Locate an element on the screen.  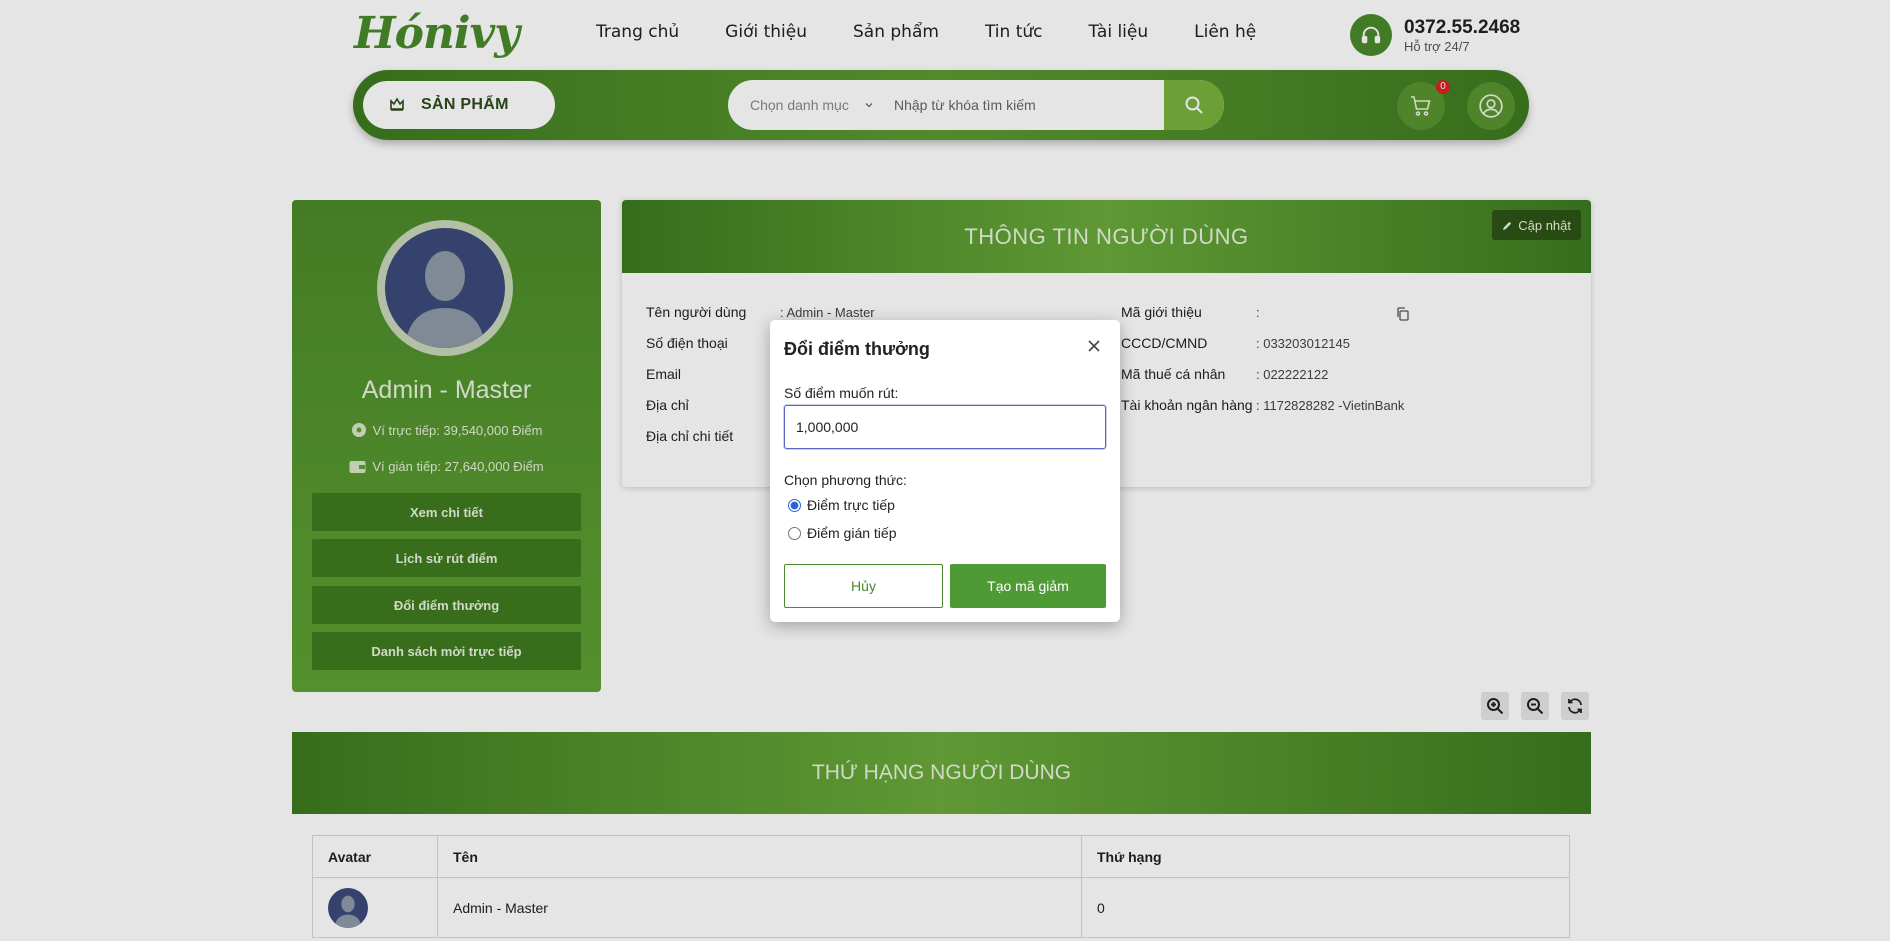
create-code-button: Tạo mã giảm is located at coordinates (1028, 586).